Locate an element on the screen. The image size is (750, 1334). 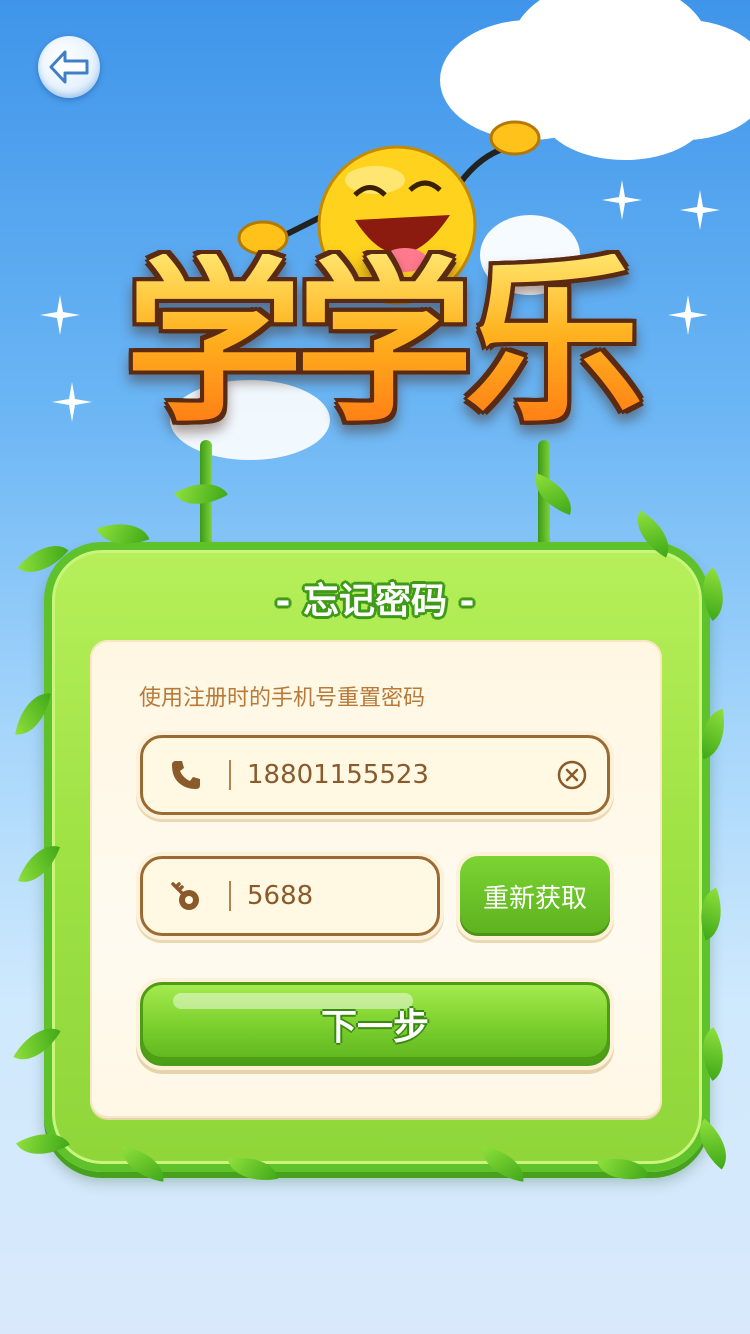
verification-code-field: 5688 is located at coordinates (290, 896).